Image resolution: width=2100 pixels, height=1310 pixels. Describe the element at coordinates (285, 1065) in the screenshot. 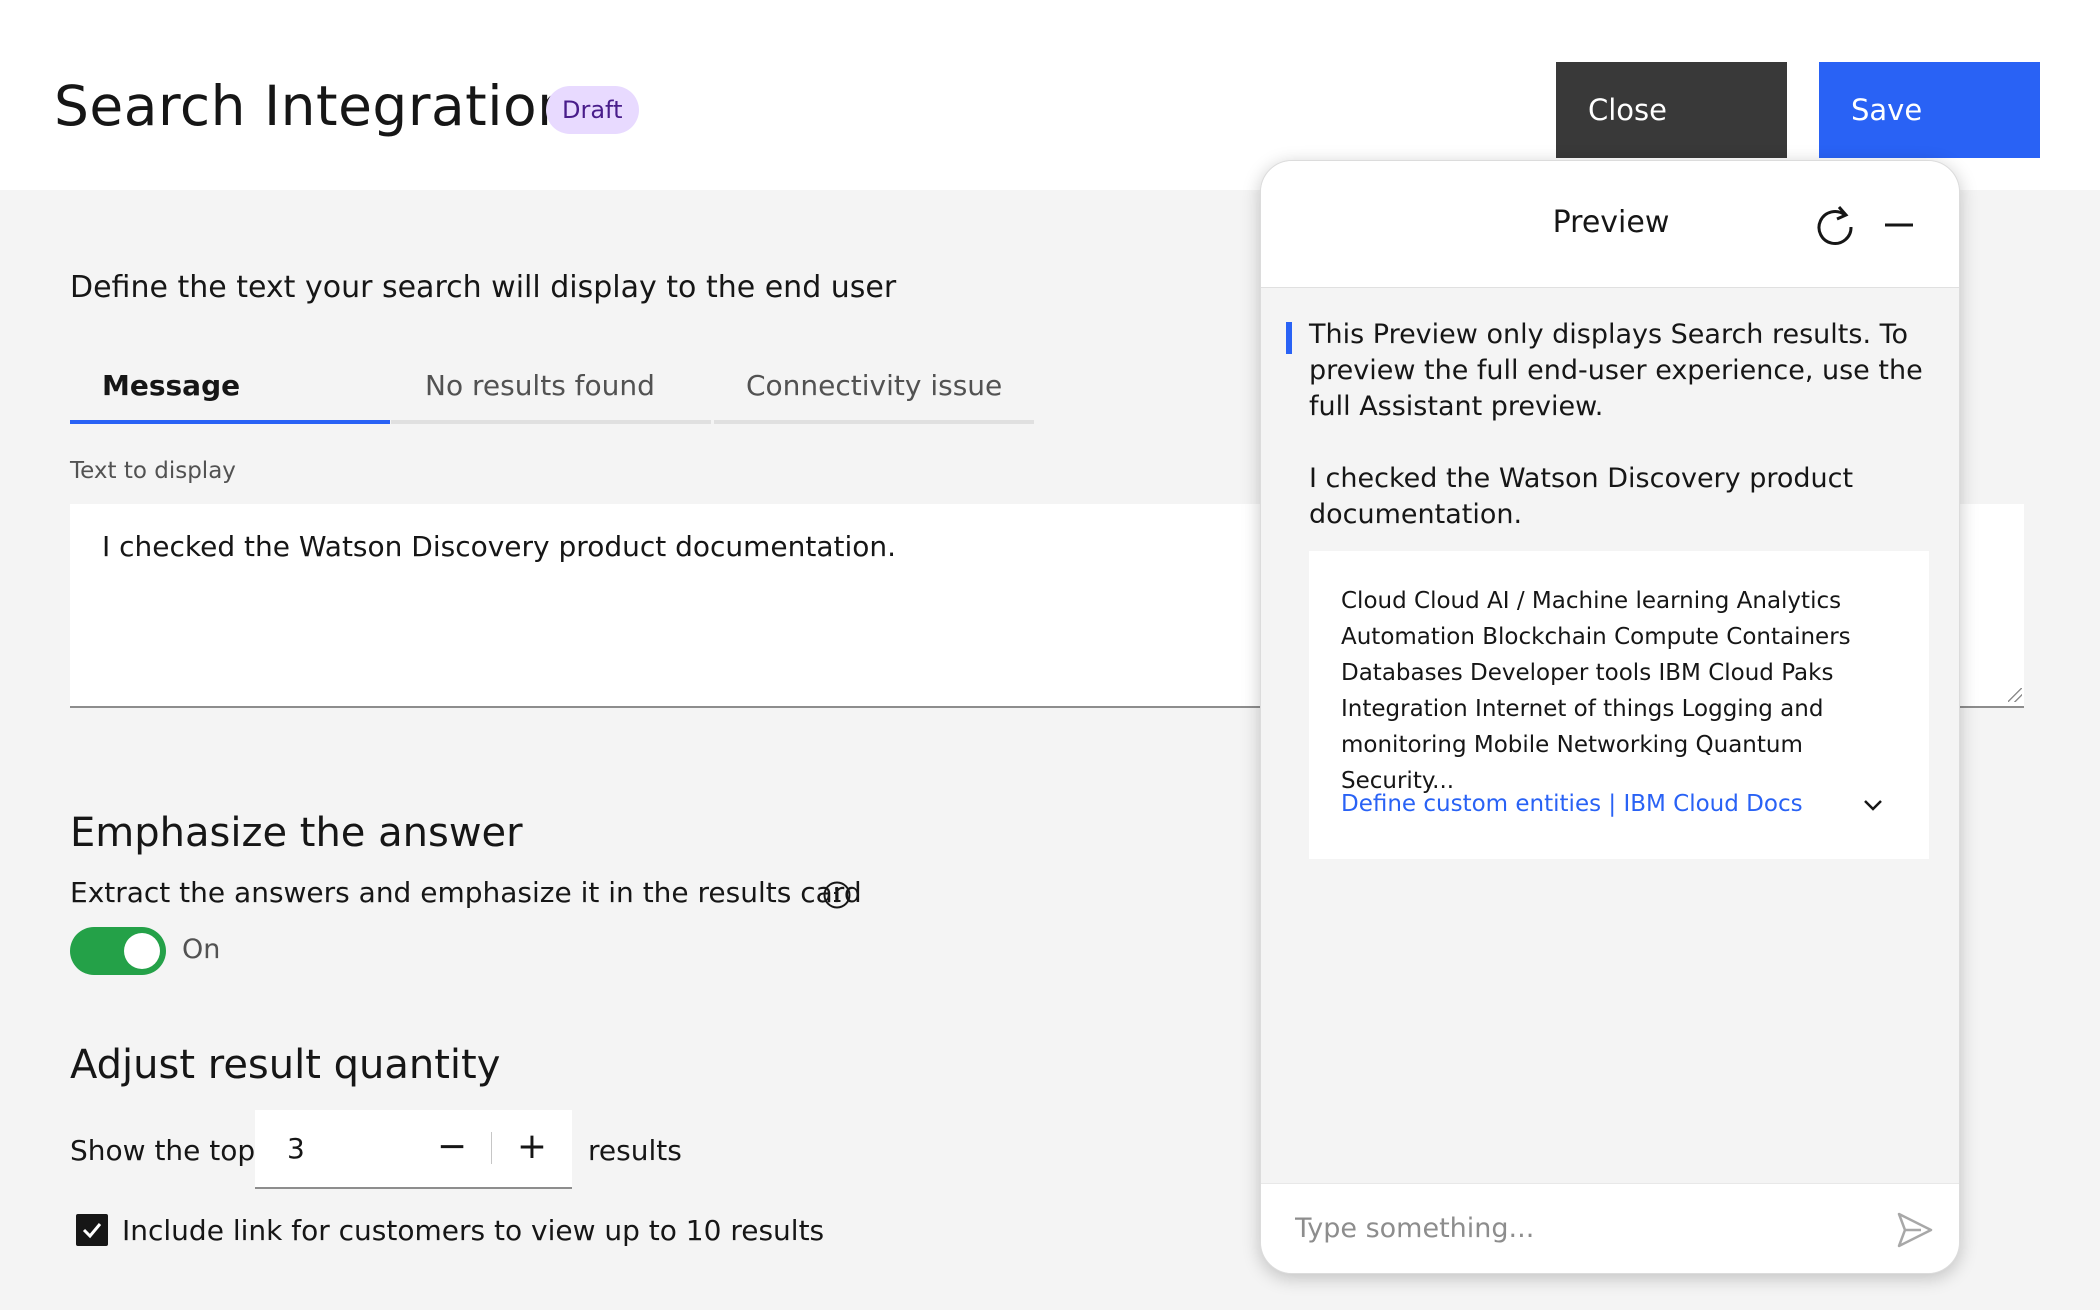

I see `adjust-heading: Adjust result quantity` at that location.